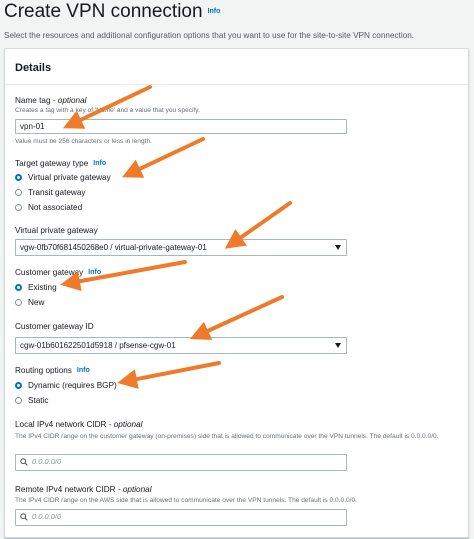 The image size is (474, 539). I want to click on name-tag-label: Name tag - optional, so click(50, 100).